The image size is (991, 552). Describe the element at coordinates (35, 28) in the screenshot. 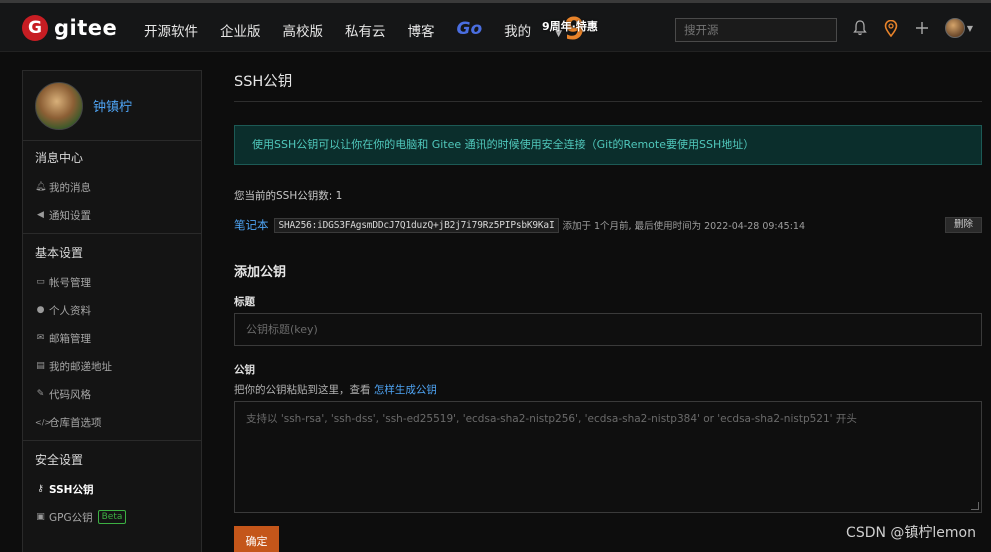

I see `gitee-logo-icon: G` at that location.